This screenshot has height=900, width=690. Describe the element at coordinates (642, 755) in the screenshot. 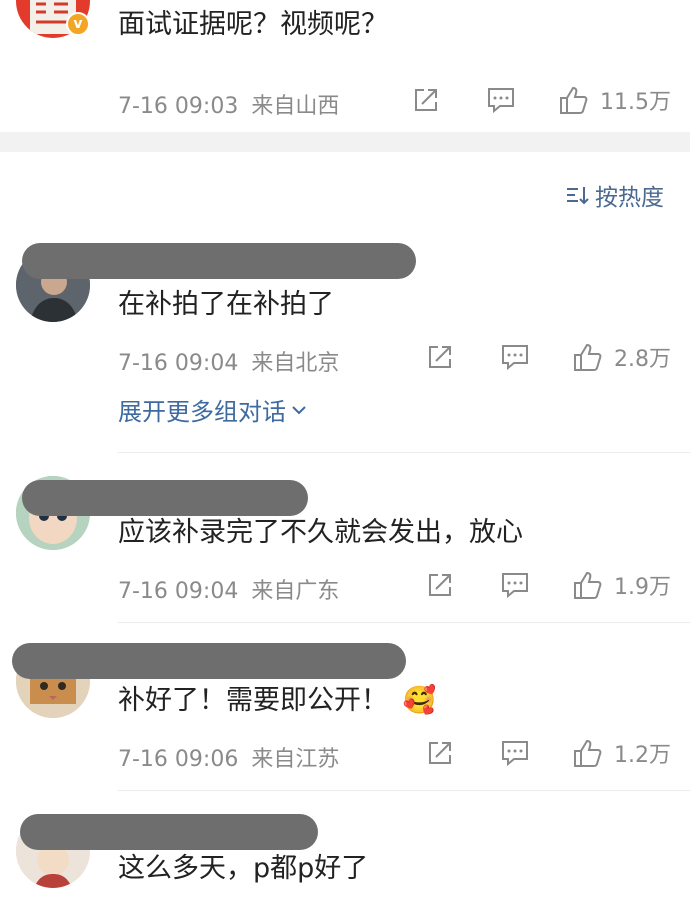

I see `like-count: 1.2万` at that location.